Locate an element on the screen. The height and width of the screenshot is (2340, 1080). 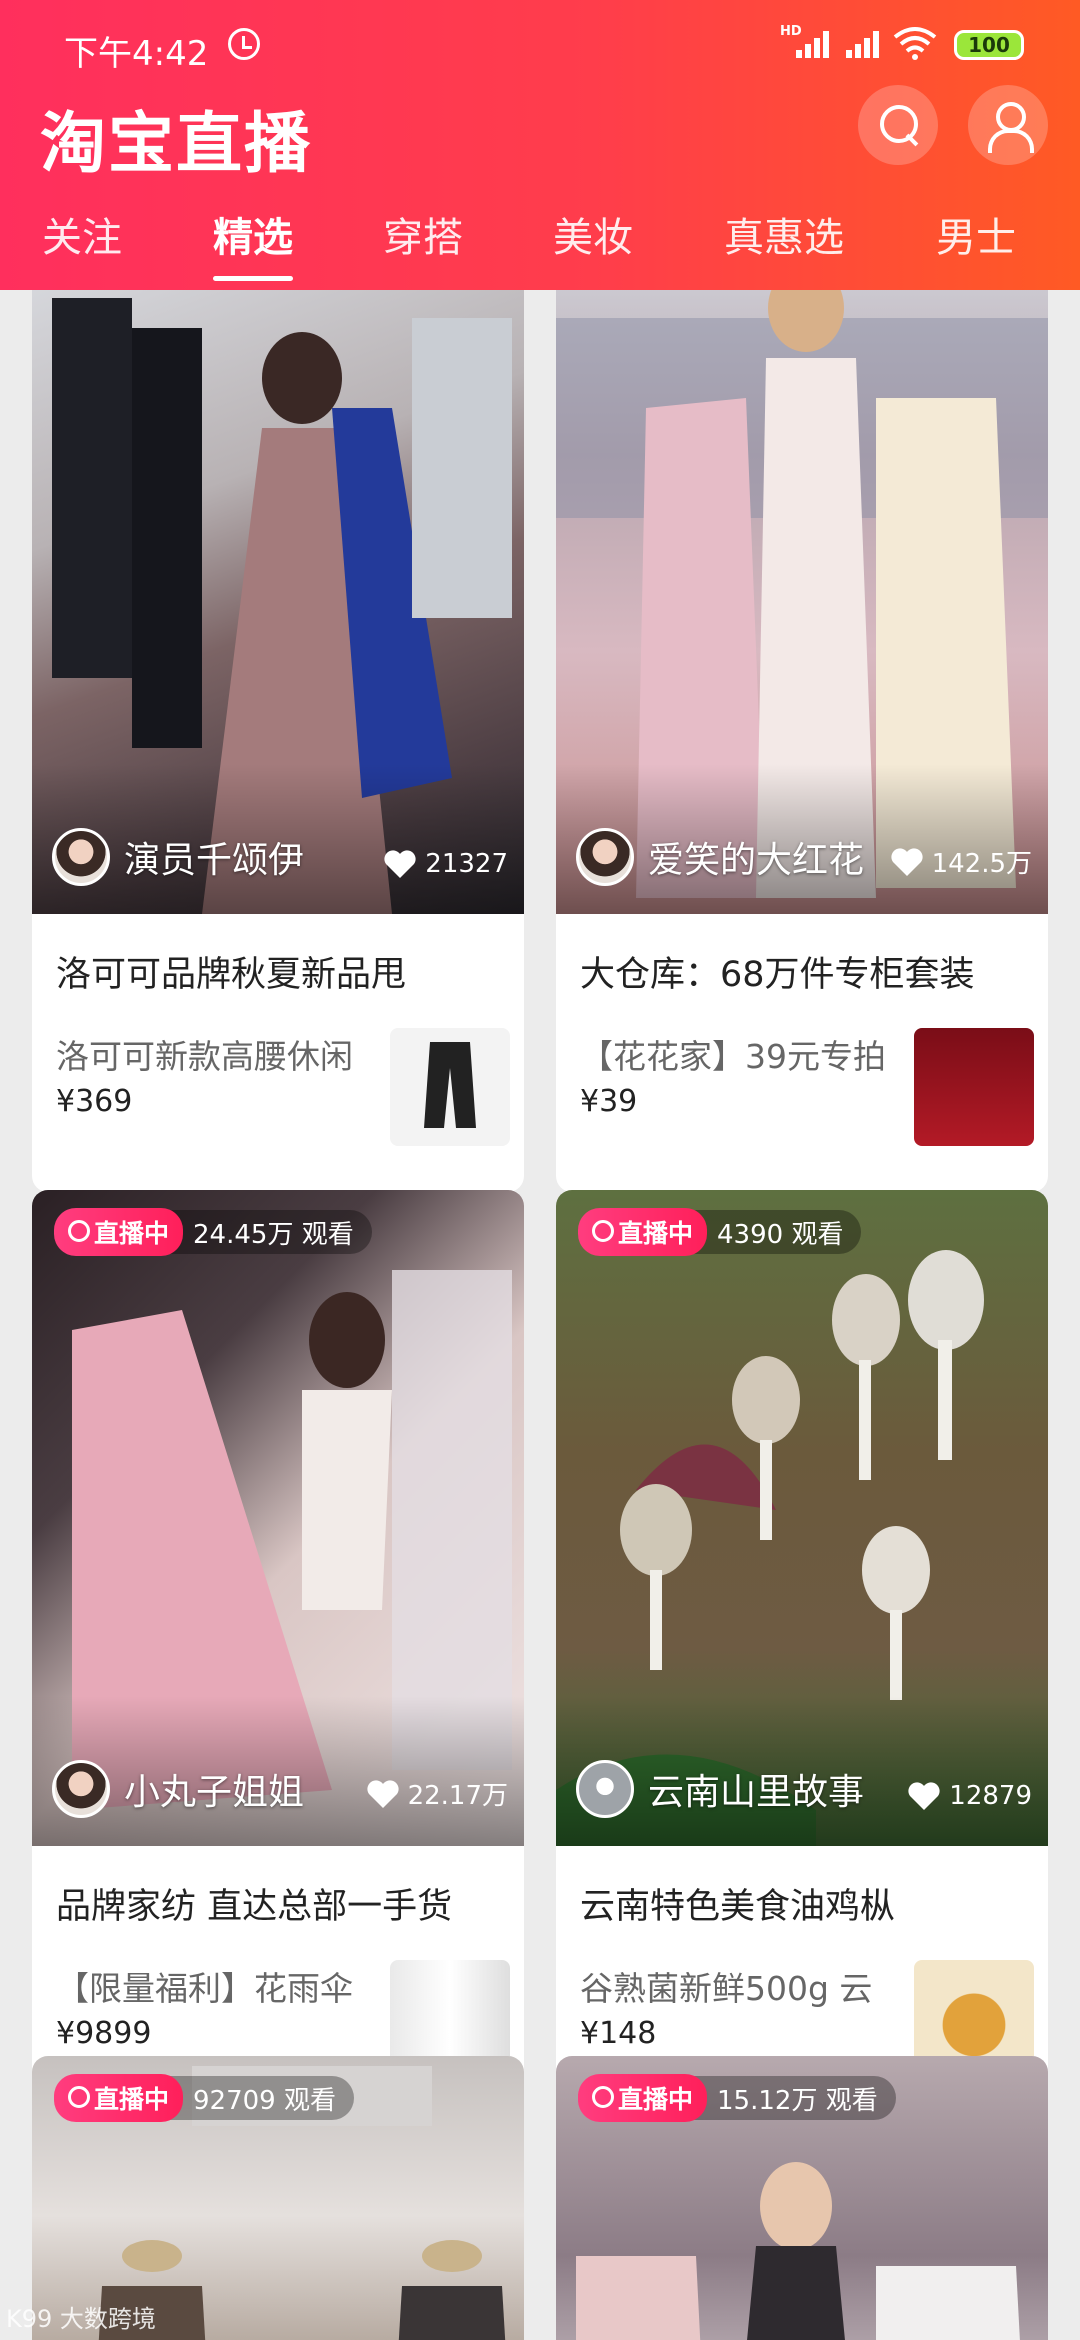
live-cover-image: 直播中 92709 观看 is located at coordinates (278, 2198).